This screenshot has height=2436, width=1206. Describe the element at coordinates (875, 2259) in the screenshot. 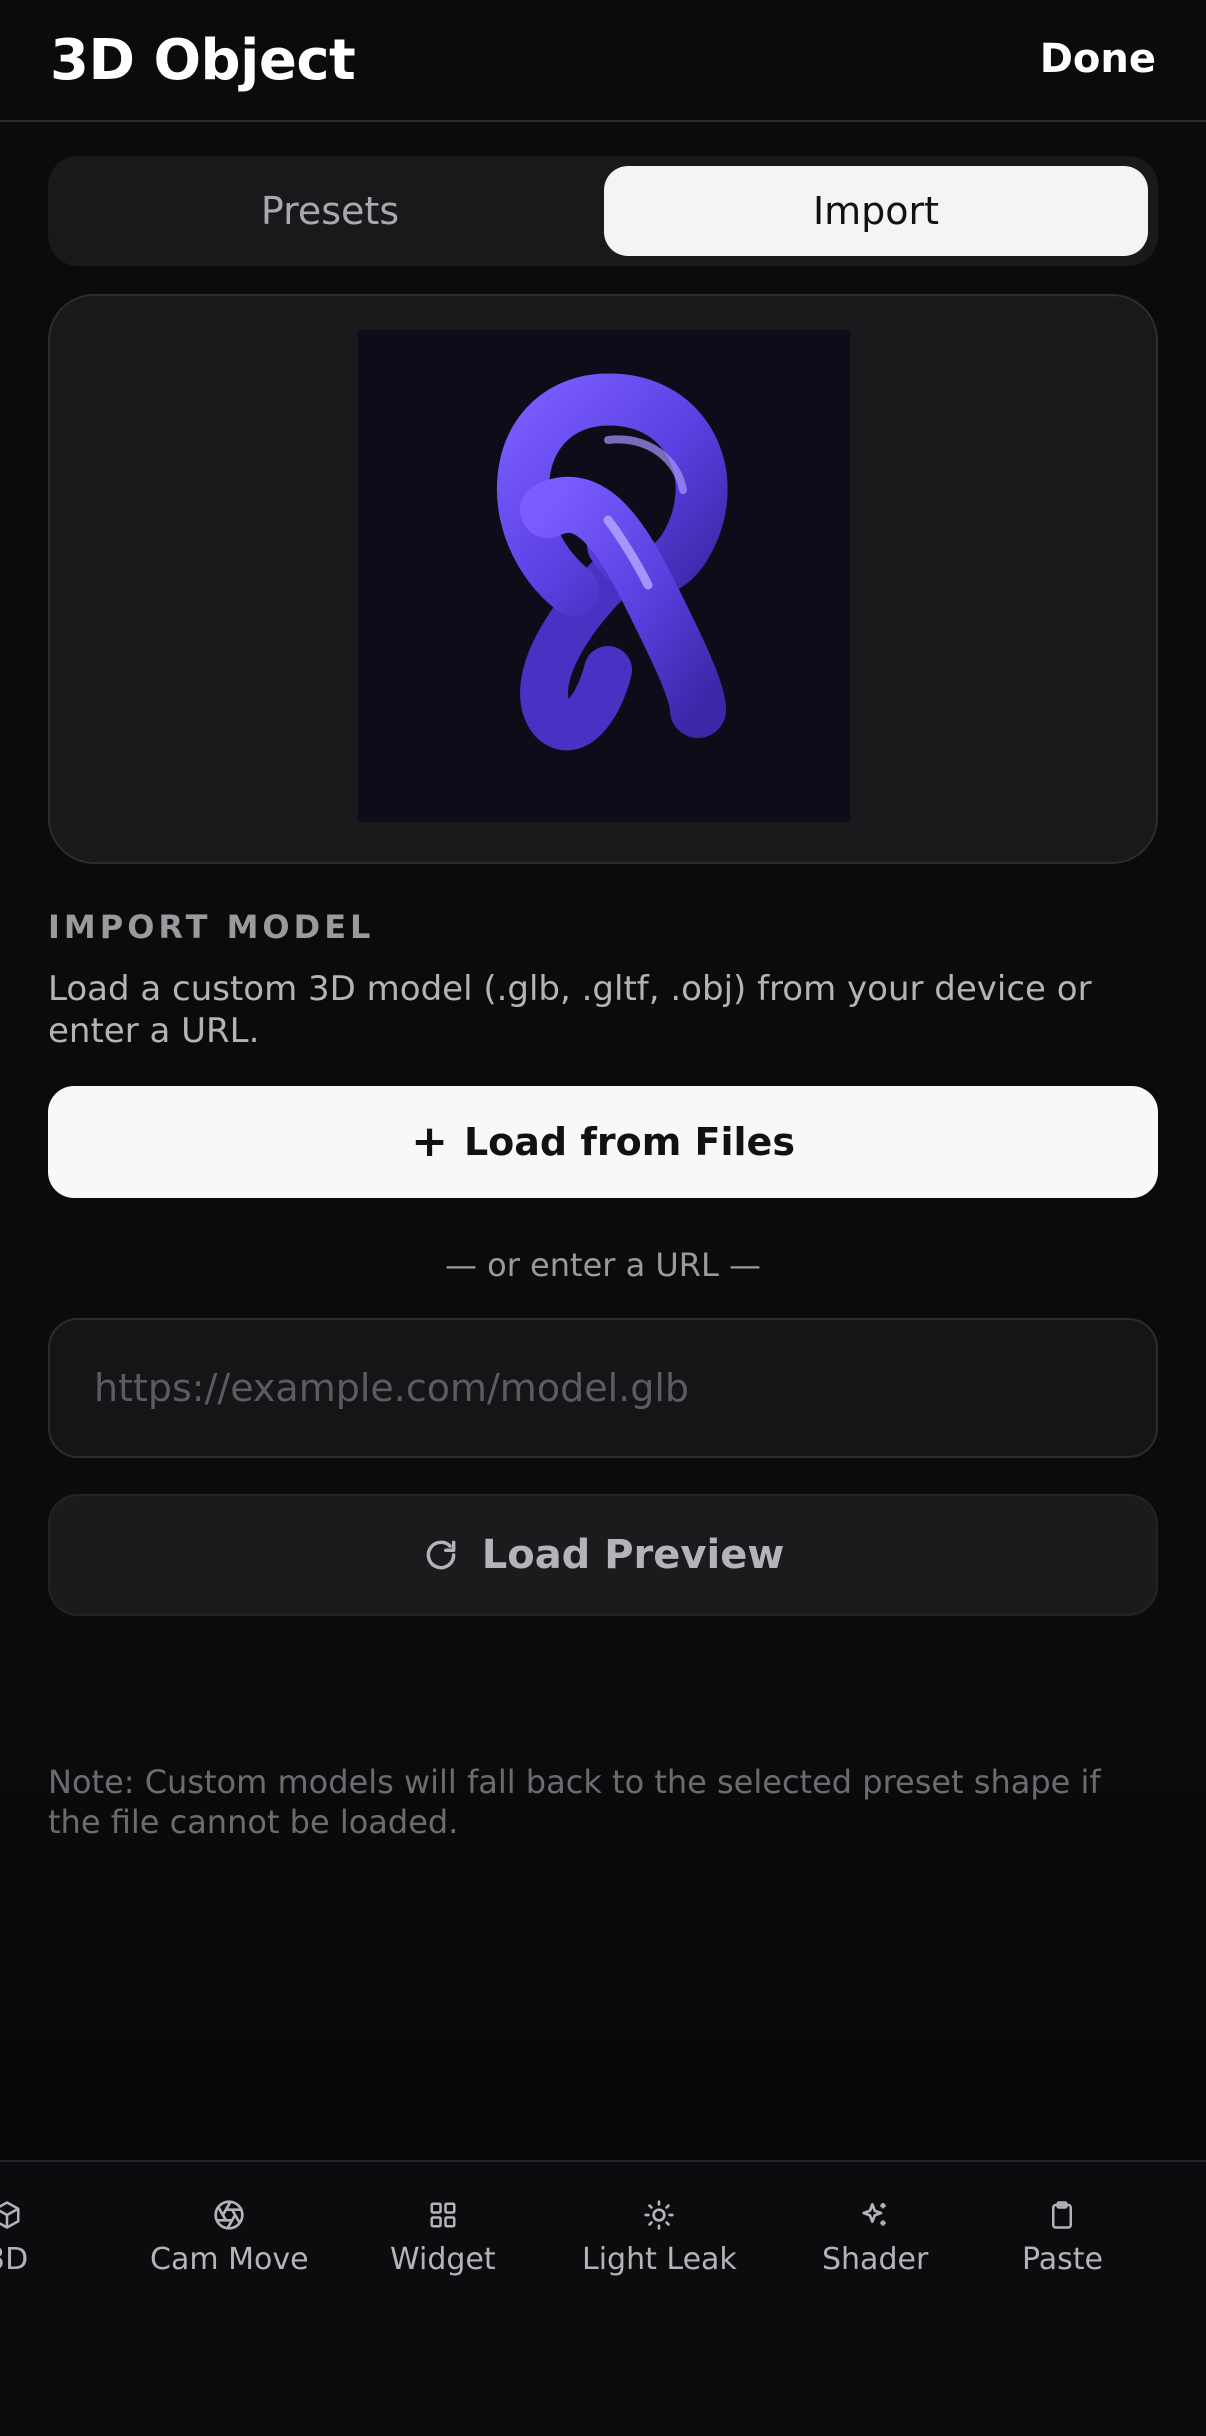

I see `toolbar-item-label: Shader` at that location.